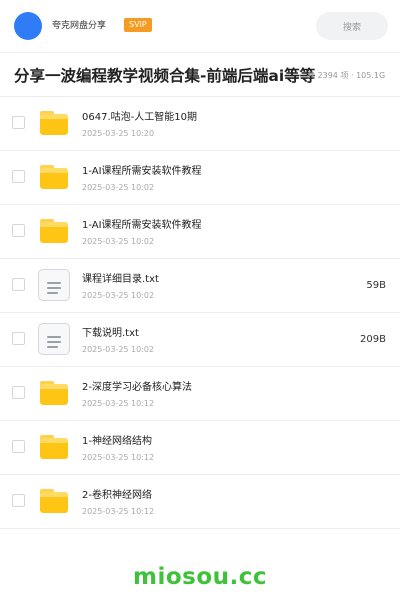 The height and width of the screenshot is (600, 400). What do you see at coordinates (200, 124) in the screenshot?
I see `file-row: 0647.咕泡-人工智能10期 2025-03-25 10:20` at bounding box center [200, 124].